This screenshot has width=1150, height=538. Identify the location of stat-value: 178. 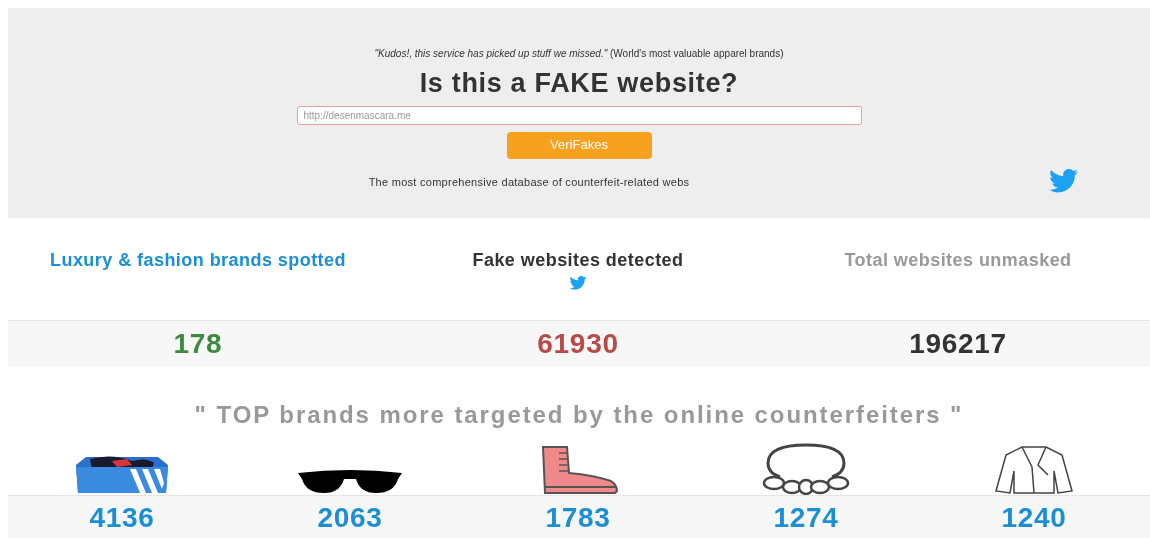
(198, 343).